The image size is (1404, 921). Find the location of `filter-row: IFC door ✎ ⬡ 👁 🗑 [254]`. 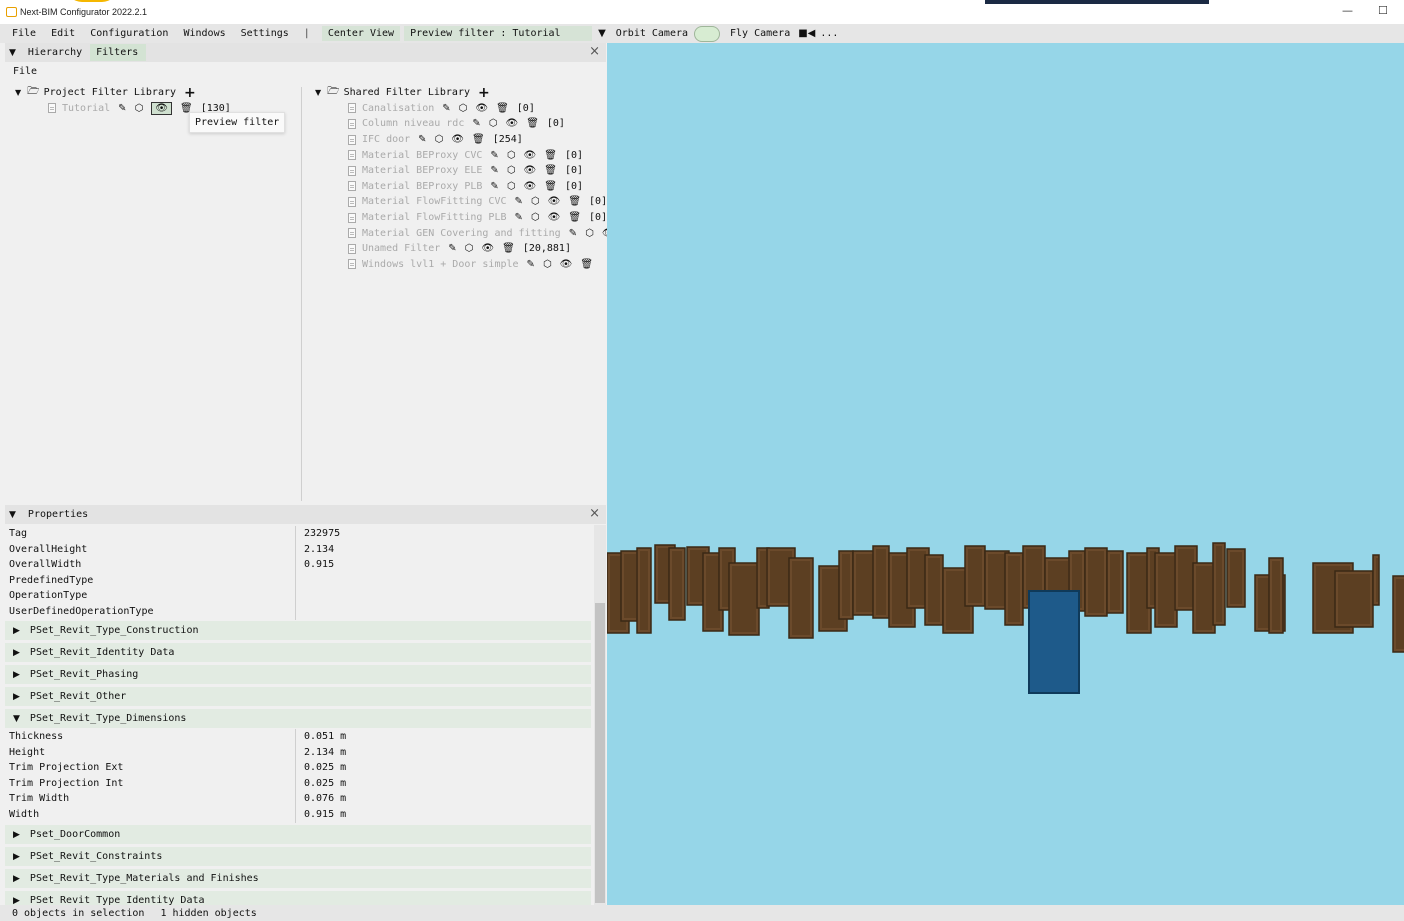

filter-row: IFC door ✎ ⬡ 👁 🗑 [254] is located at coordinates (479, 140).